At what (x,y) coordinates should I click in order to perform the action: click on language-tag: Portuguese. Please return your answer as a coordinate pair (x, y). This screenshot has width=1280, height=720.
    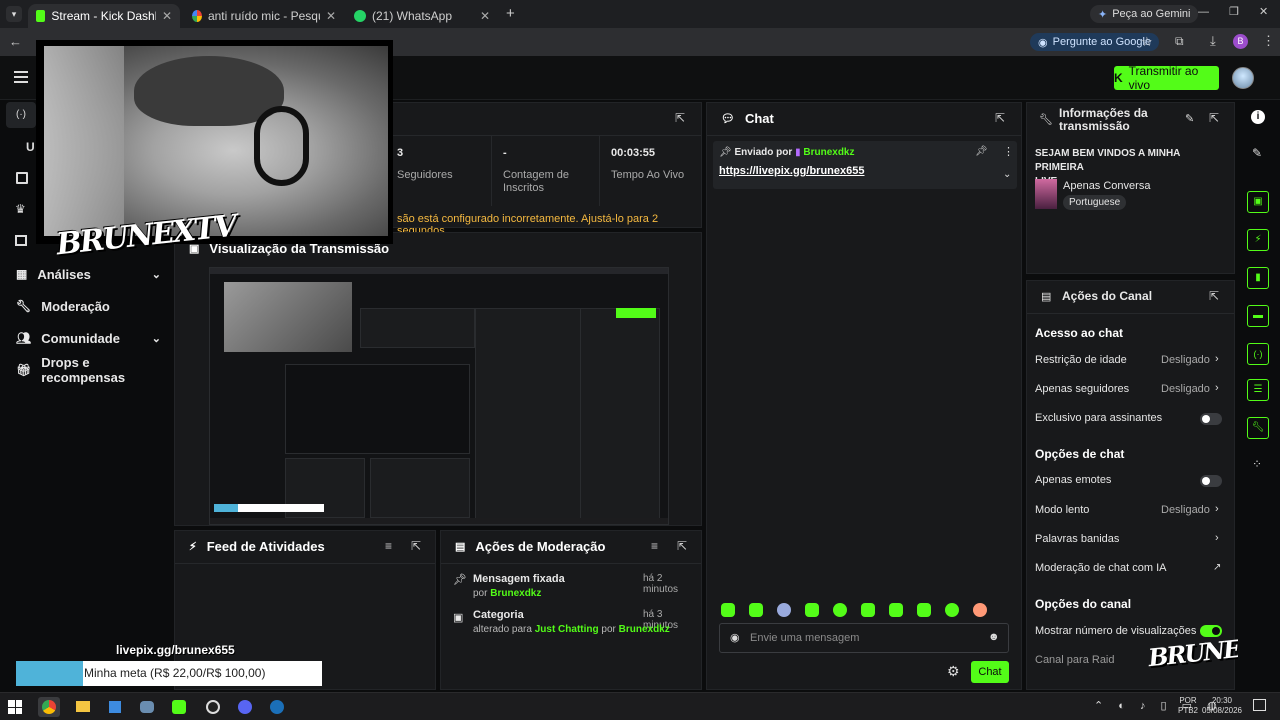
    Looking at the image, I should click on (1095, 202).